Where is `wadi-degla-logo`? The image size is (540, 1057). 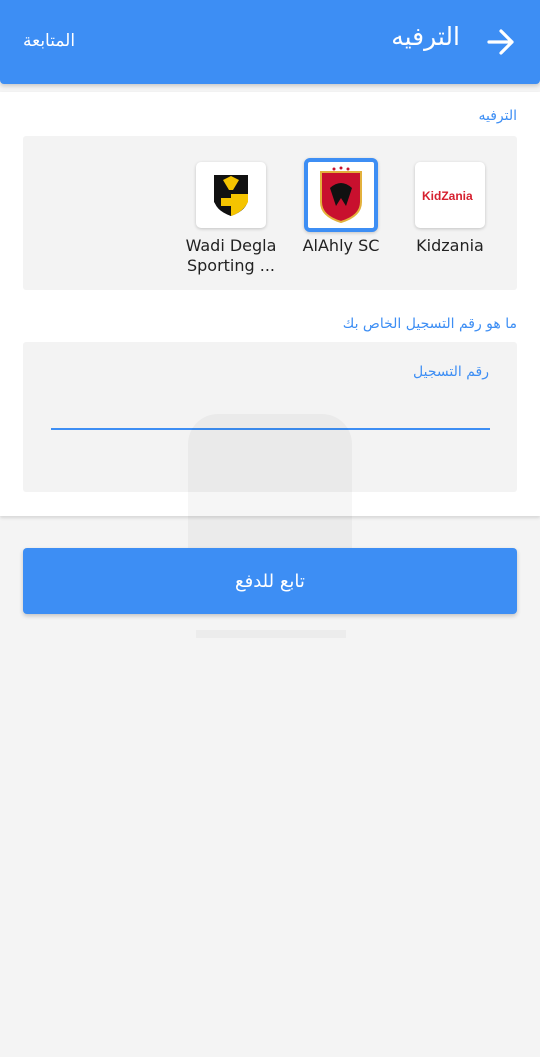
wadi-degla-logo is located at coordinates (231, 195).